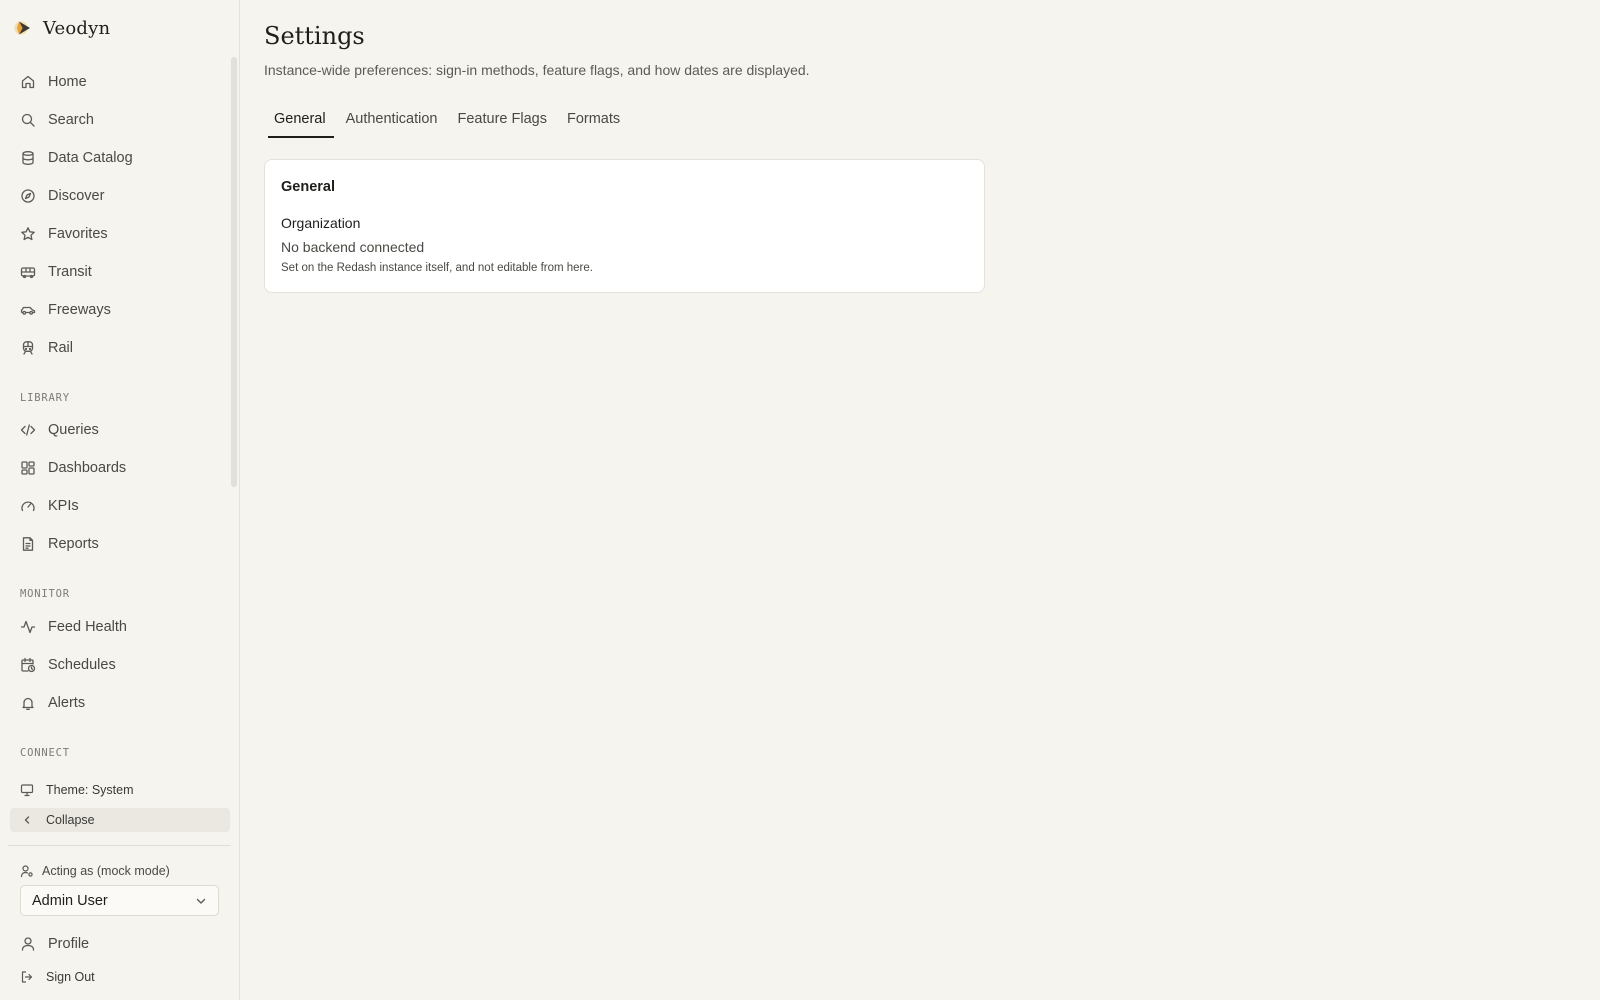  What do you see at coordinates (76, 196) in the screenshot?
I see `sidebar-item-label: Discover` at bounding box center [76, 196].